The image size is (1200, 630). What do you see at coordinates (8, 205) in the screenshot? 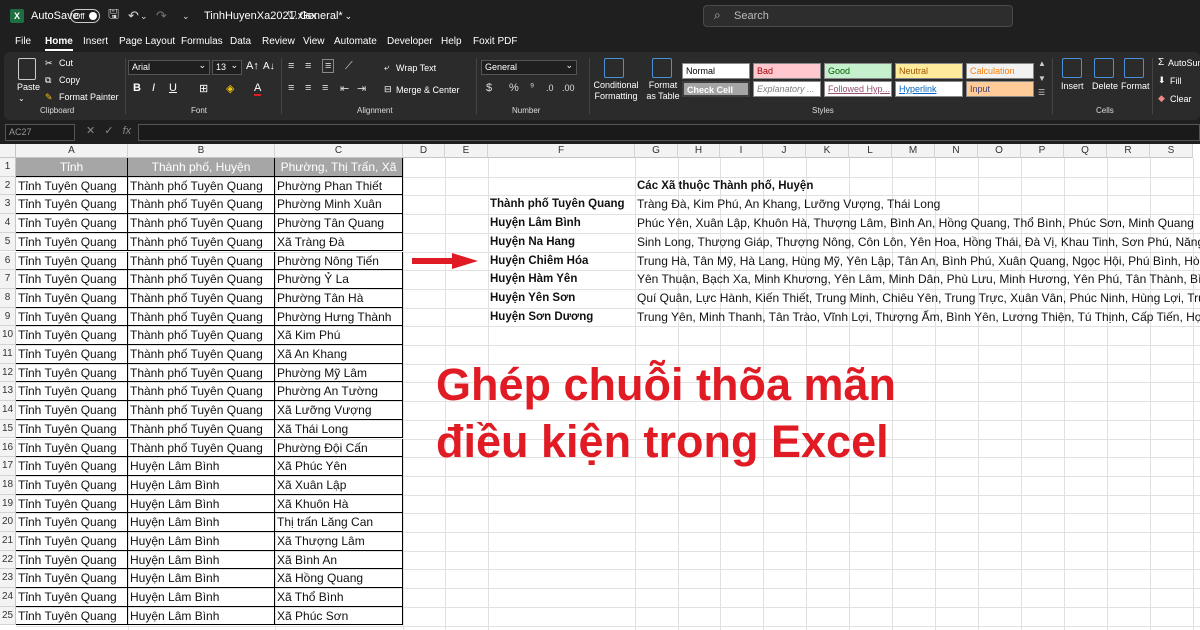
I see `row-header-3: 3` at bounding box center [8, 205].